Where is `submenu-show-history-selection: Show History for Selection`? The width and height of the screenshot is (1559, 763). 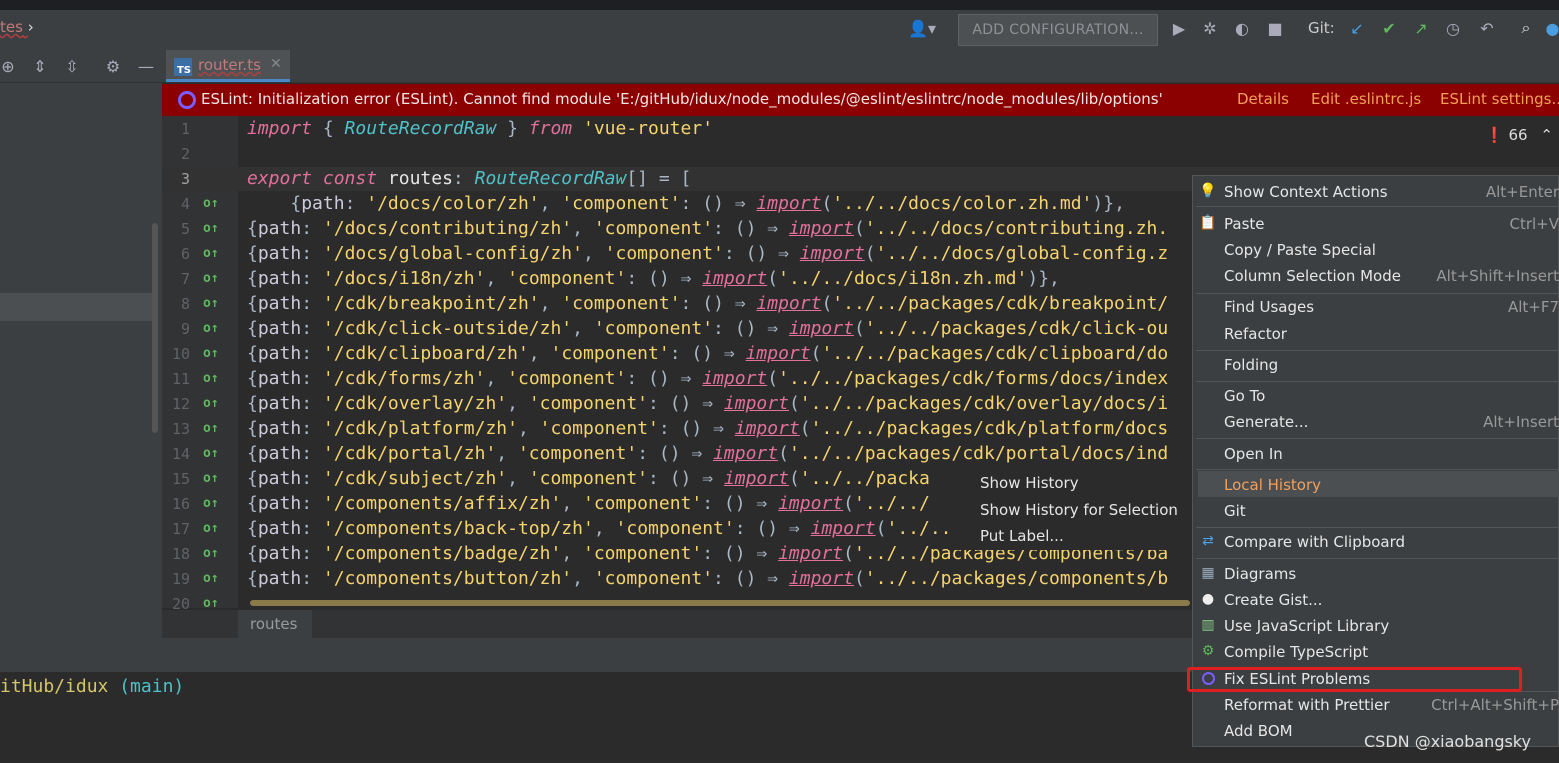
submenu-show-history-selection: Show History for Selection is located at coordinates (1079, 510).